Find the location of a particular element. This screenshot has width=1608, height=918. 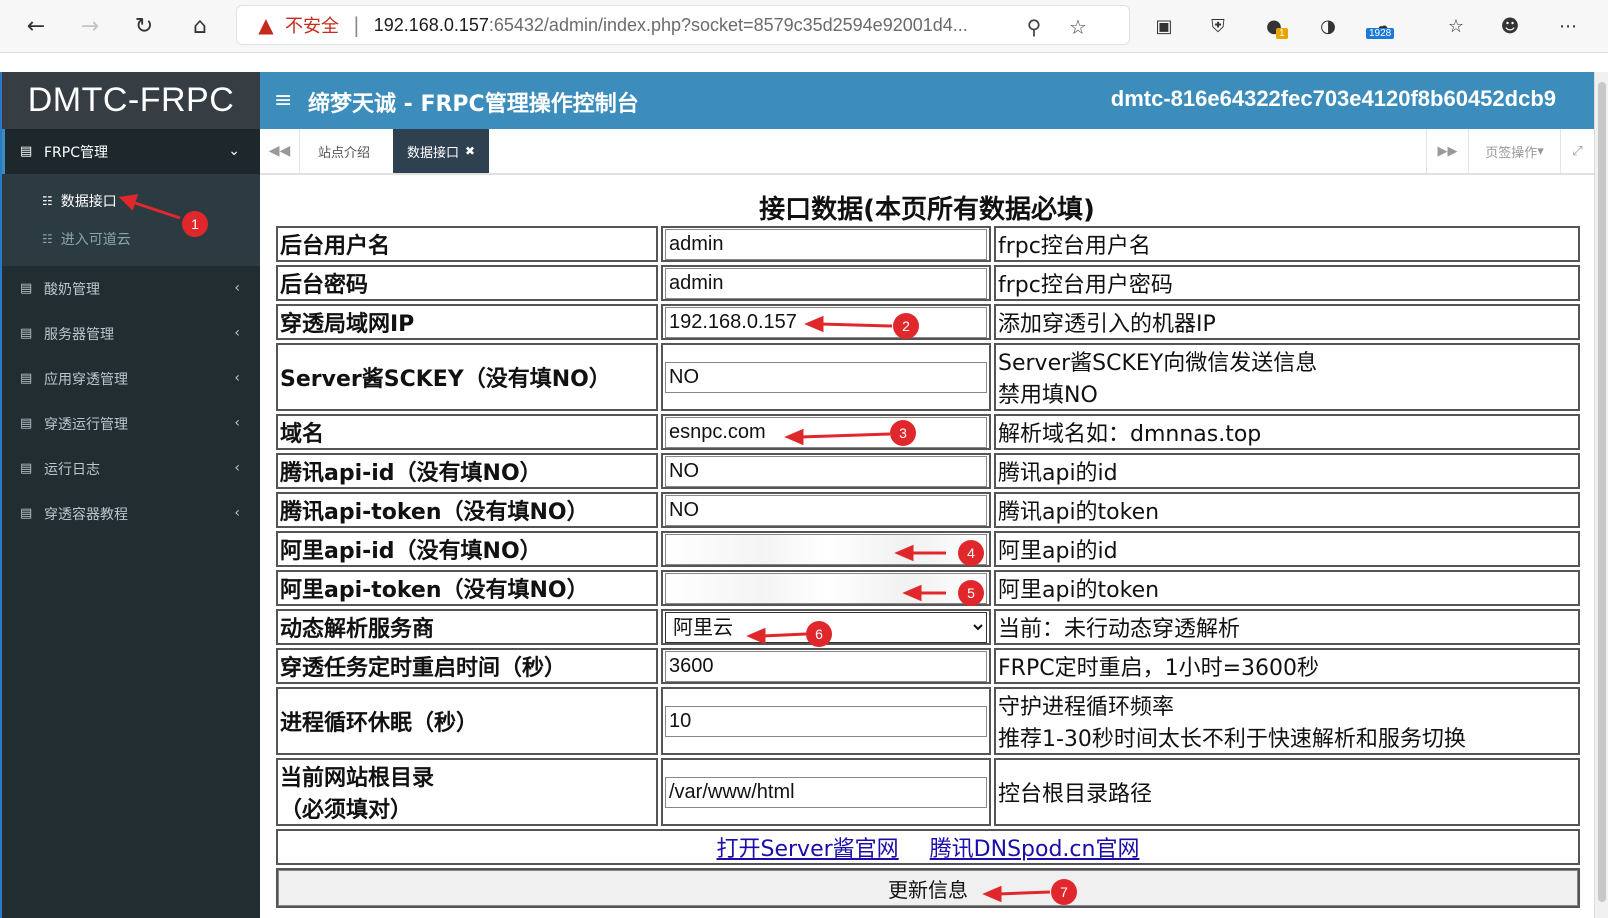

username-input is located at coordinates (826, 244).